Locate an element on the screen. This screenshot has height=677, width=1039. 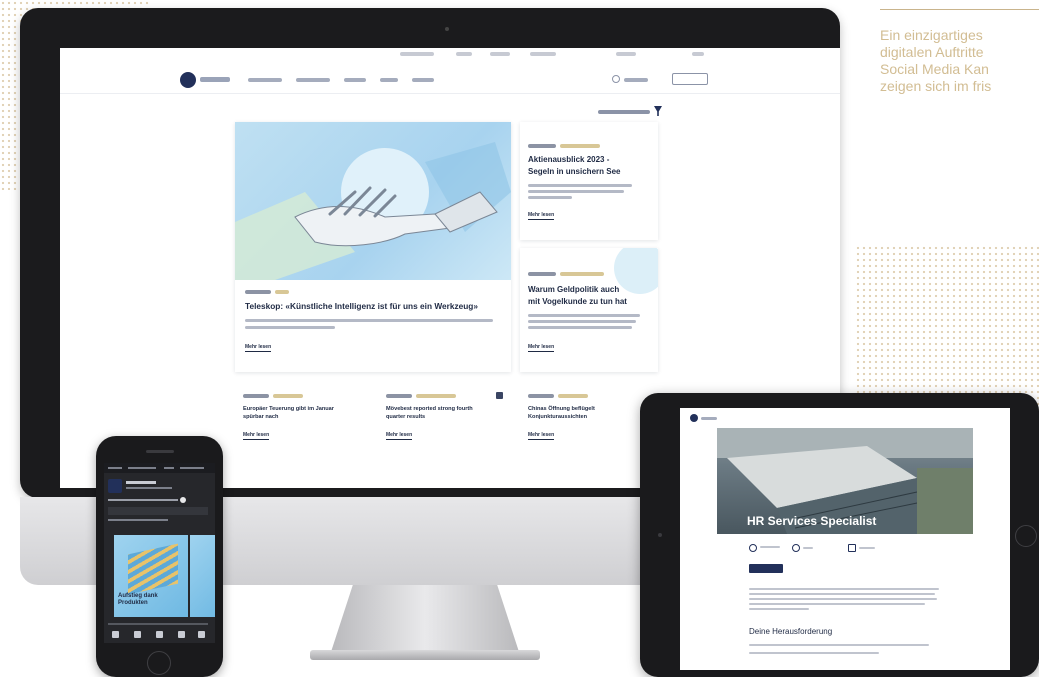
tagline-line: Ein einzigartiges is located at coordinates (931, 35).